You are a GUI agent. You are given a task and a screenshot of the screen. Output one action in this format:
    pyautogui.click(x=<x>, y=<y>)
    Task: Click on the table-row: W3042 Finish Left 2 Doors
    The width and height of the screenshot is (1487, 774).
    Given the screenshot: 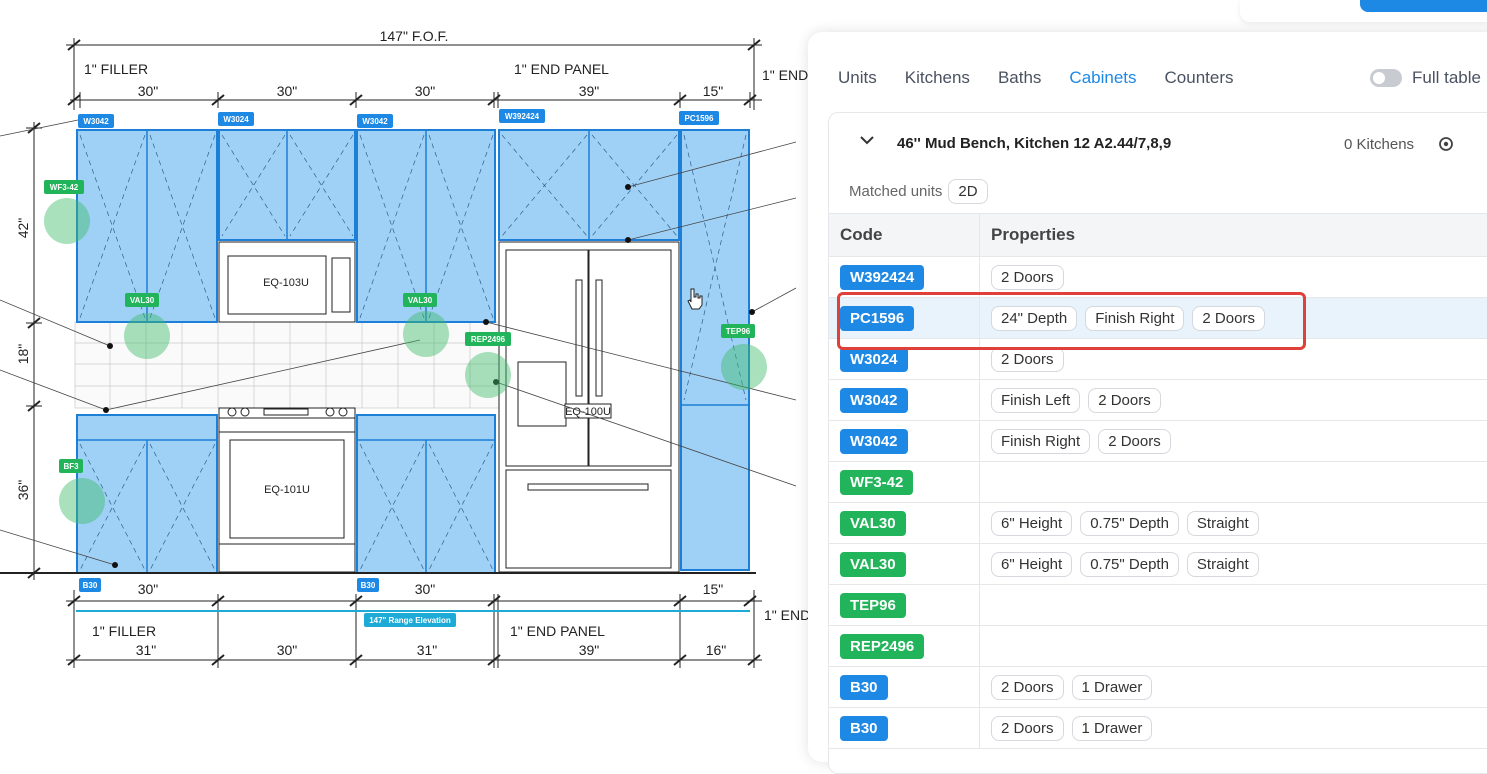 What is the action you would take?
    pyautogui.click(x=1158, y=400)
    